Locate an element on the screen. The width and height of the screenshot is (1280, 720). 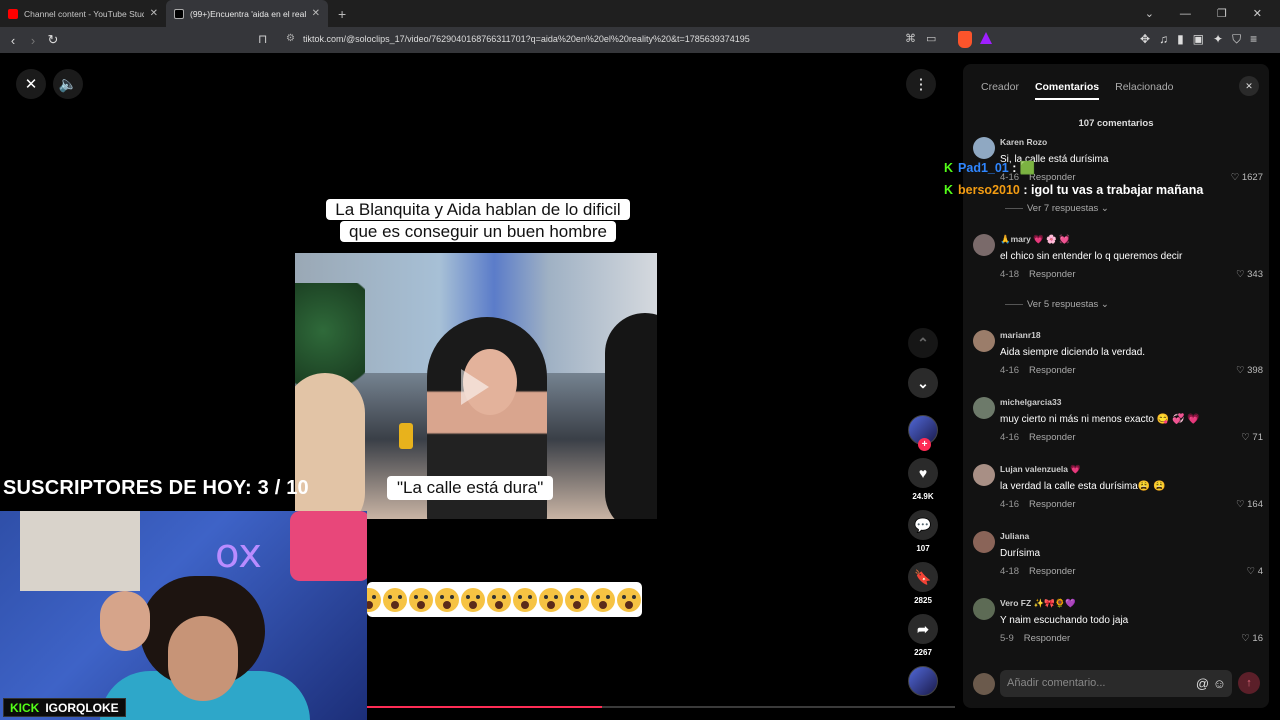
tab-search-icon: ⌄ is located at coordinates (1149, 13).